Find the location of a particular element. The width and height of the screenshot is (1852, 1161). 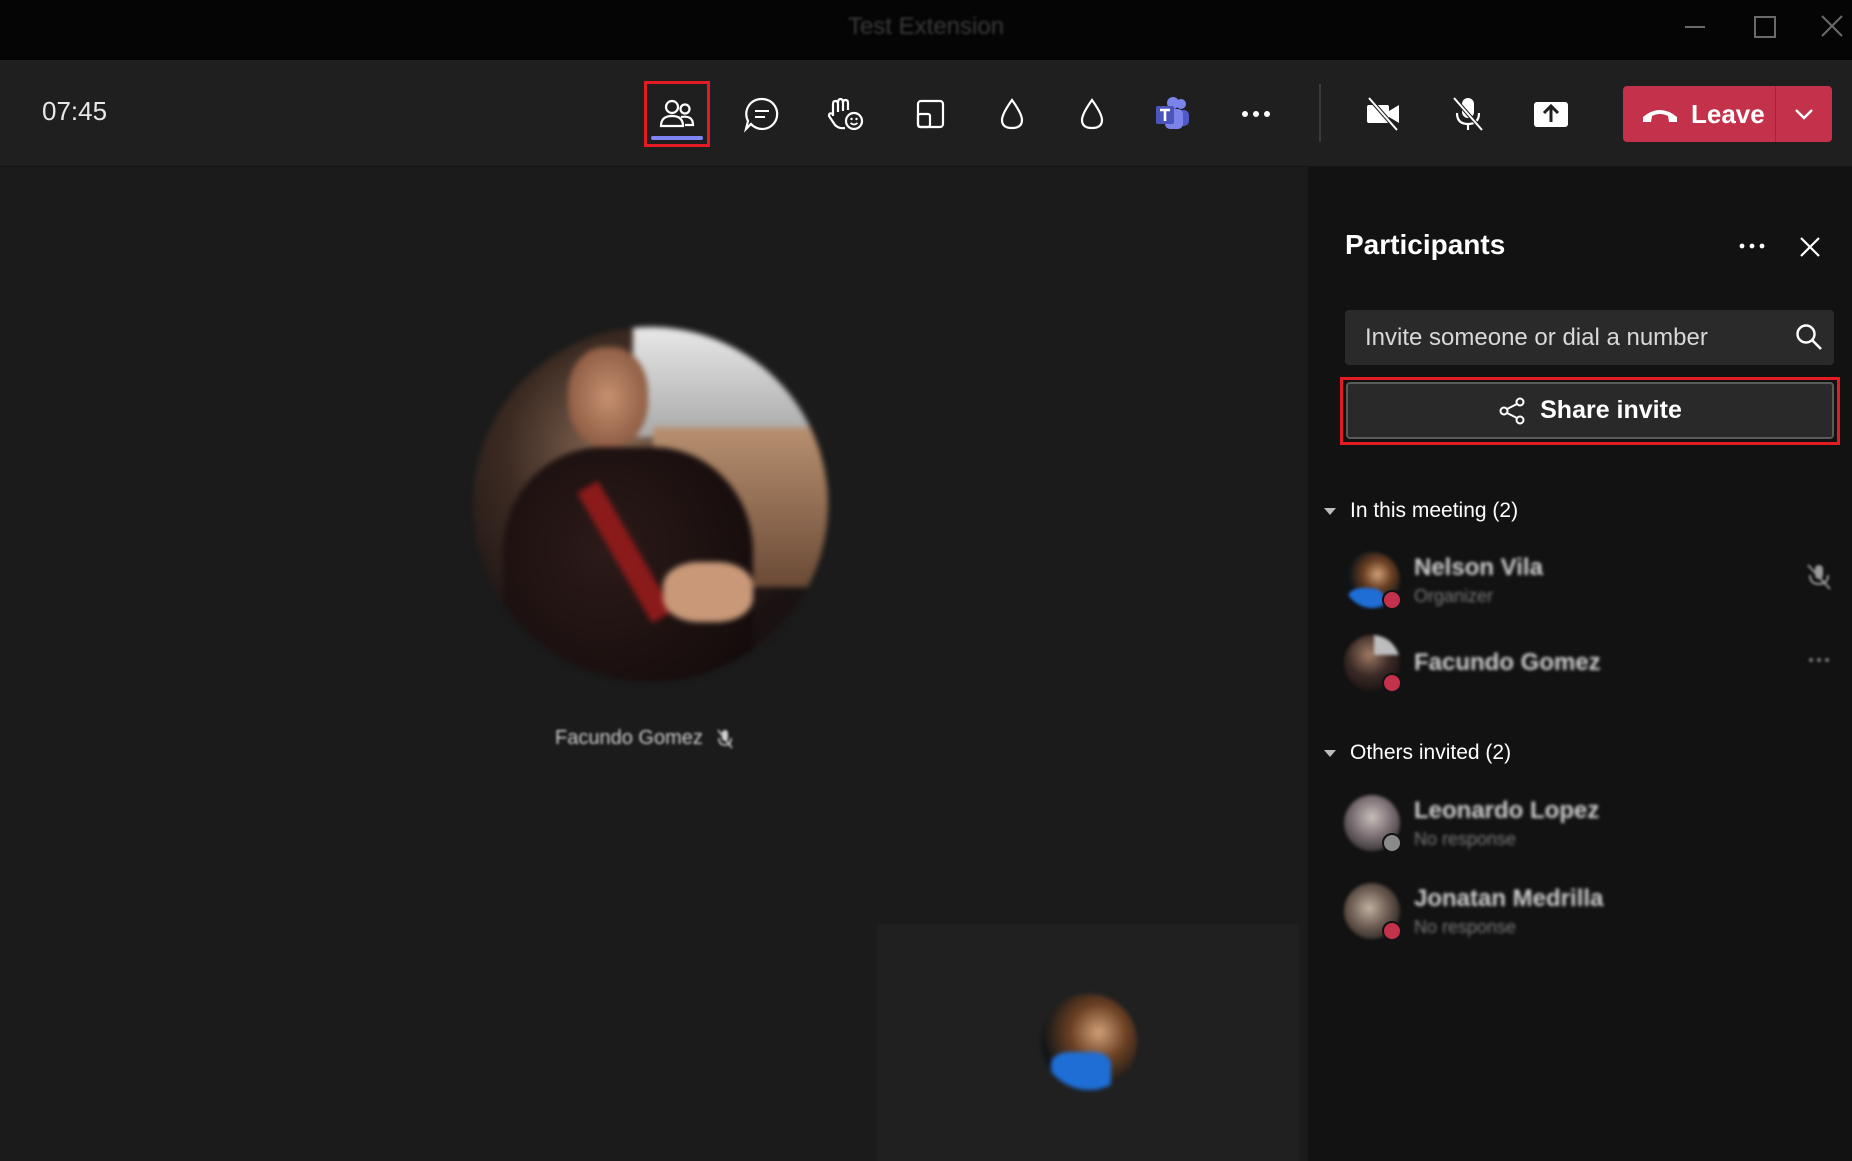

meeting-toolbar: 07:45 Leave is located at coordinates (926, 113).